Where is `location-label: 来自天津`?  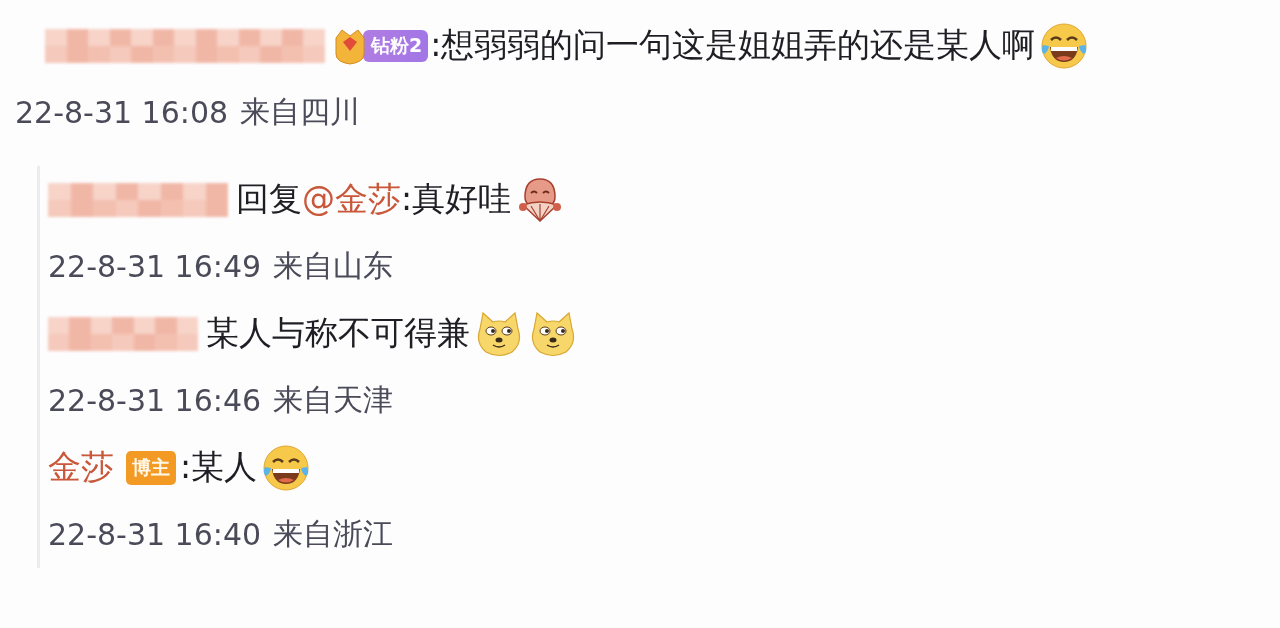 location-label: 来自天津 is located at coordinates (333, 400).